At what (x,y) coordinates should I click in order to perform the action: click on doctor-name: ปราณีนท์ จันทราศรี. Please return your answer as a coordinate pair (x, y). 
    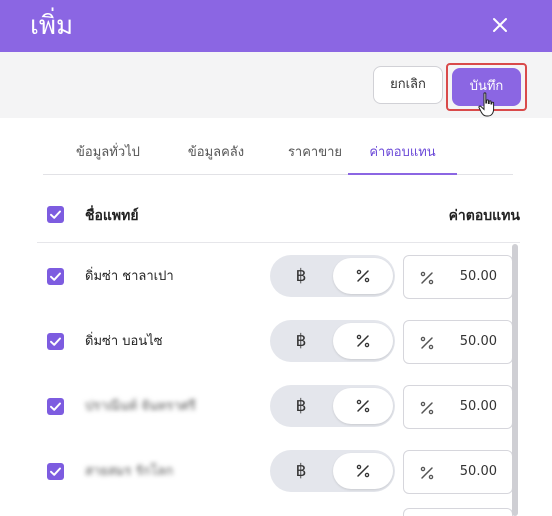
    Looking at the image, I should click on (140, 406).